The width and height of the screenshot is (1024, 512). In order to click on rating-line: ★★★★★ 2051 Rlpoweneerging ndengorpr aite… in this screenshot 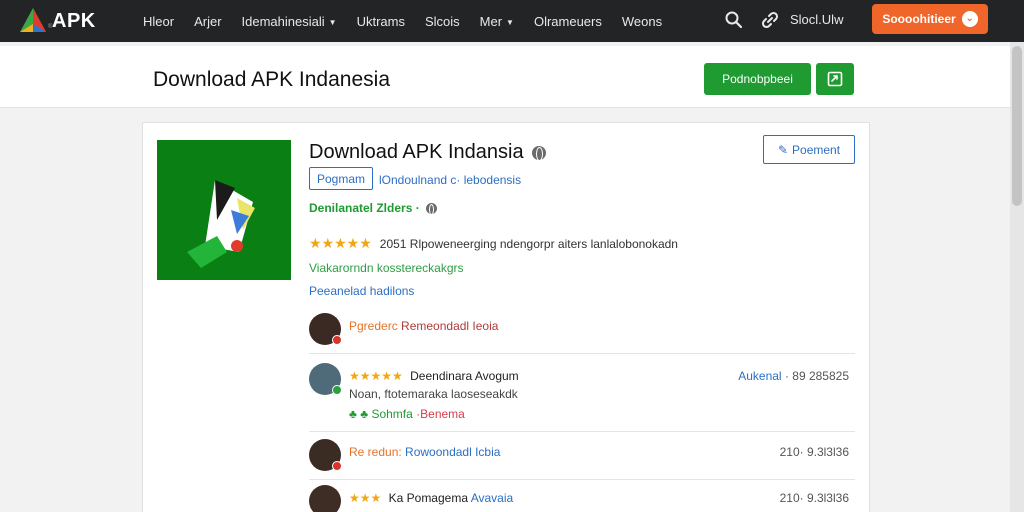, I will do `click(493, 243)`.